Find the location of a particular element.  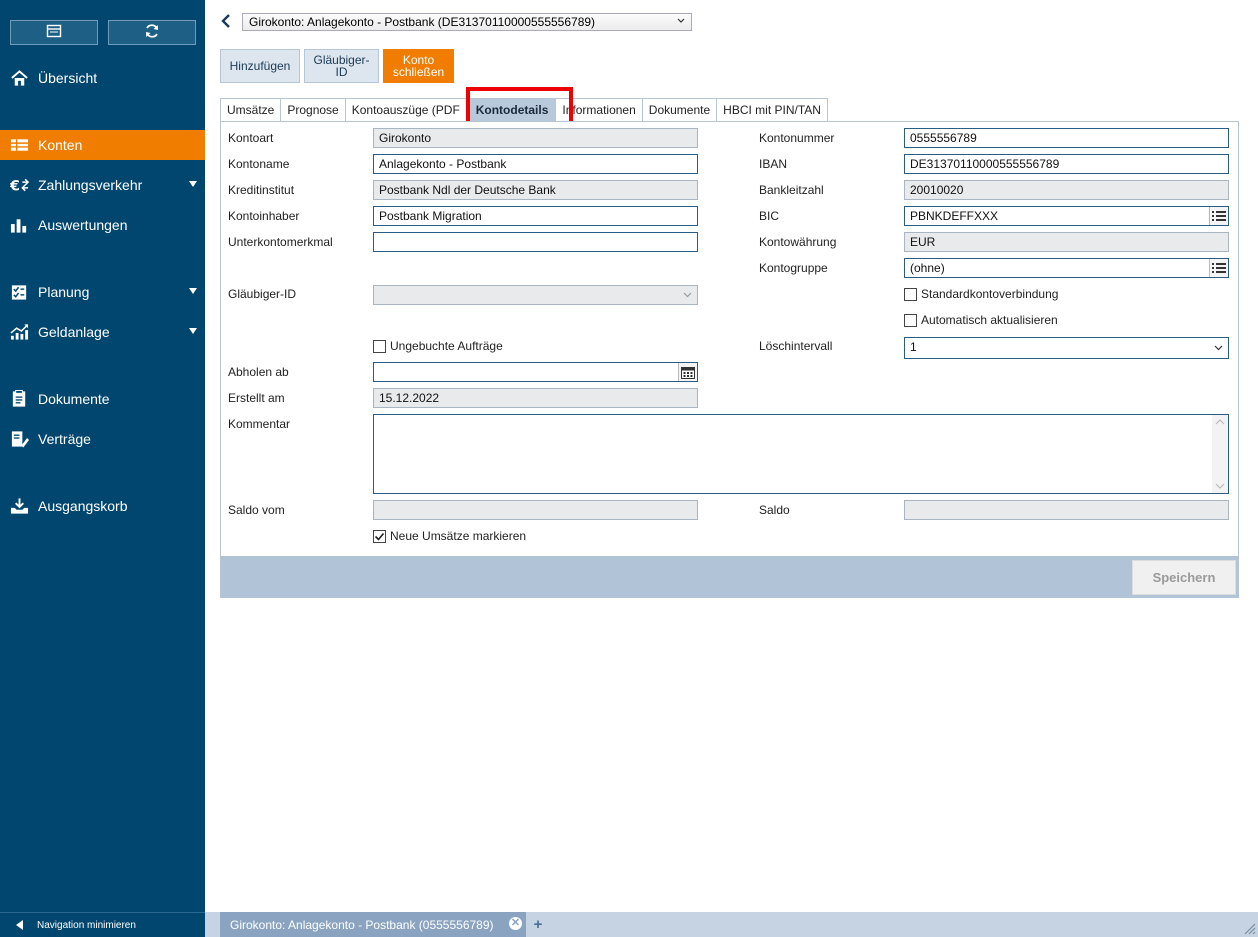

creditor-id-button: Gläubiger- ID is located at coordinates (341, 66).